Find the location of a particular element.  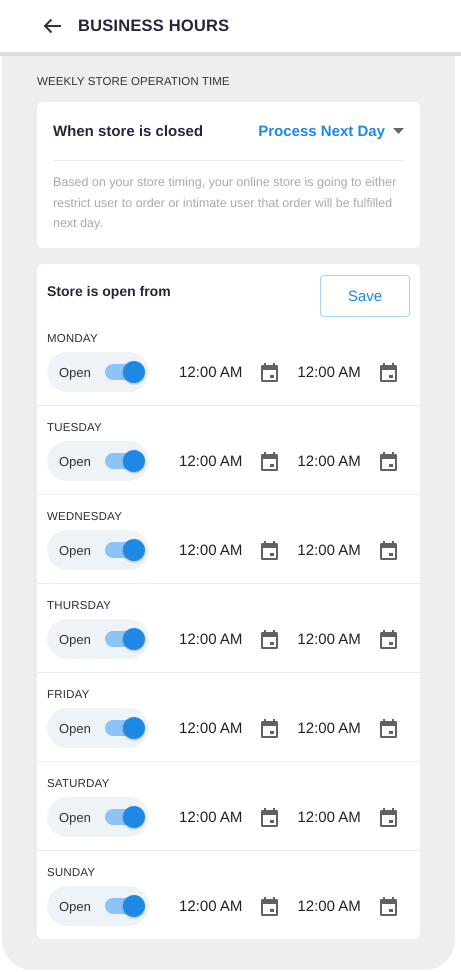

day-label: THURSDAY is located at coordinates (79, 606).